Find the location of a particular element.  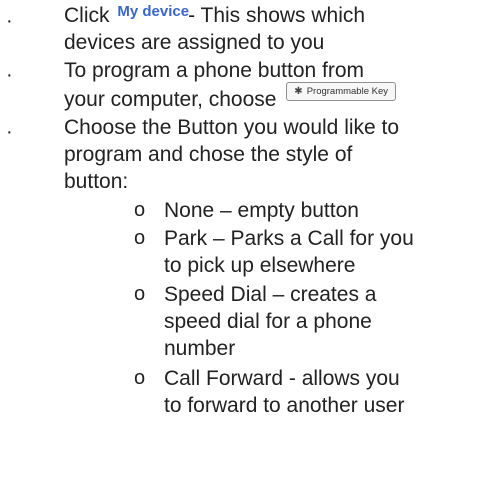

option-text: to forward to another user is located at coordinates (284, 405).